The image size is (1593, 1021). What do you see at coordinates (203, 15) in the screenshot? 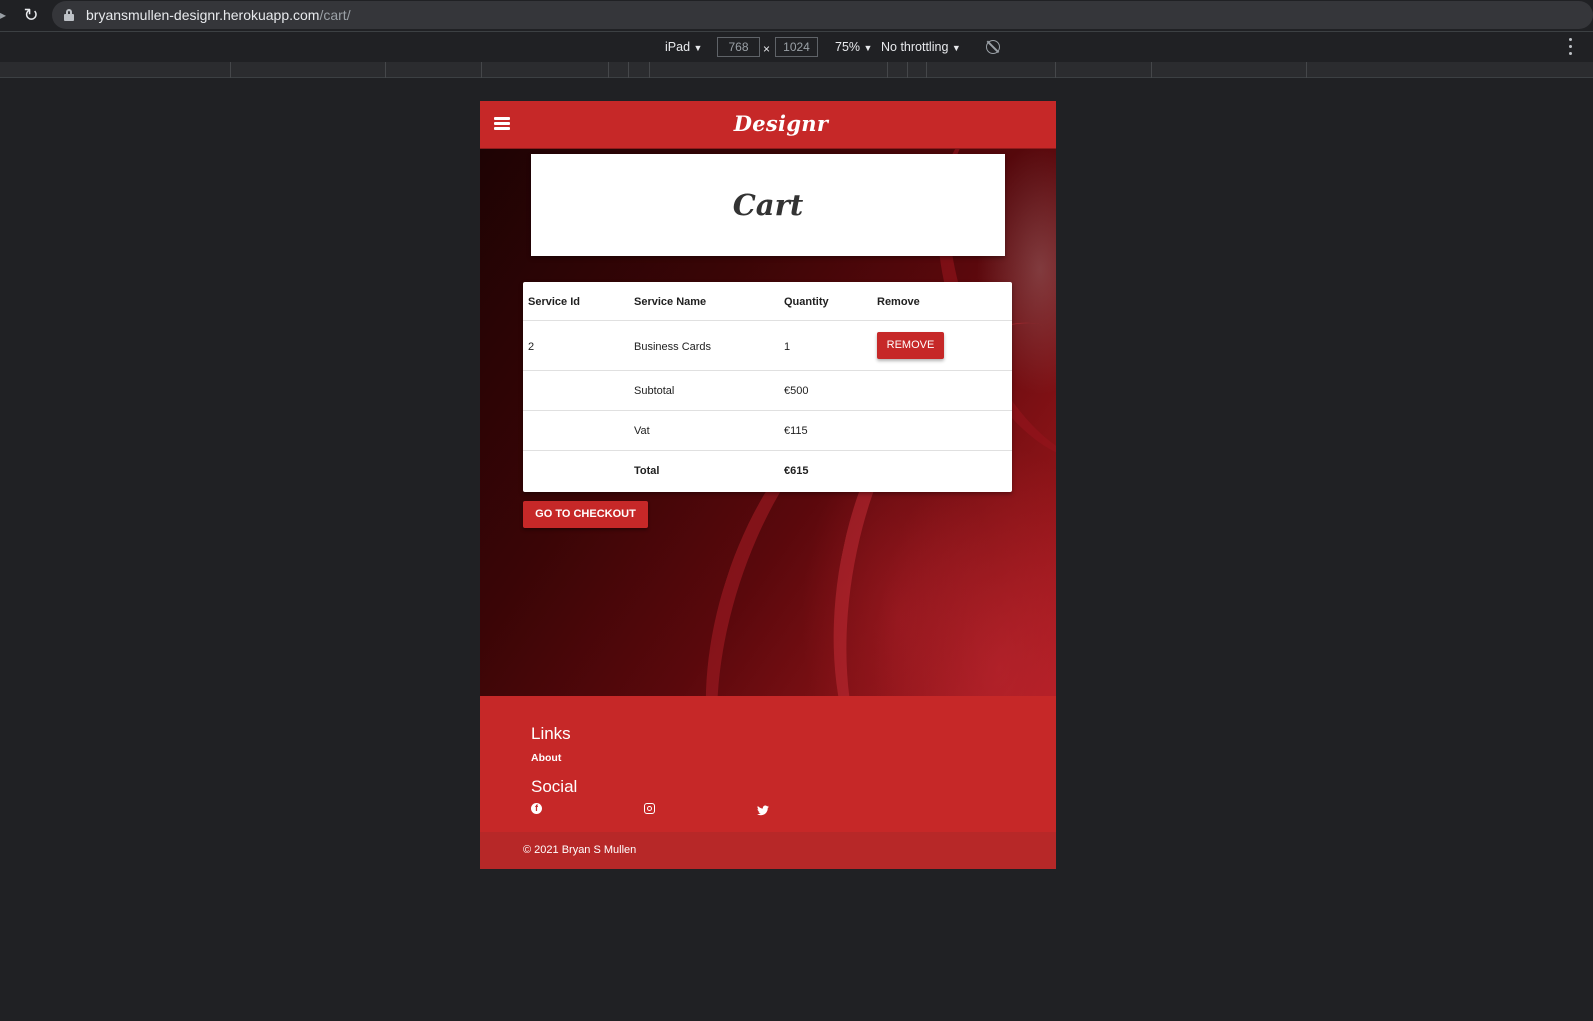
I see `url-host: bryansmullen-designr.herokuapp.com` at bounding box center [203, 15].